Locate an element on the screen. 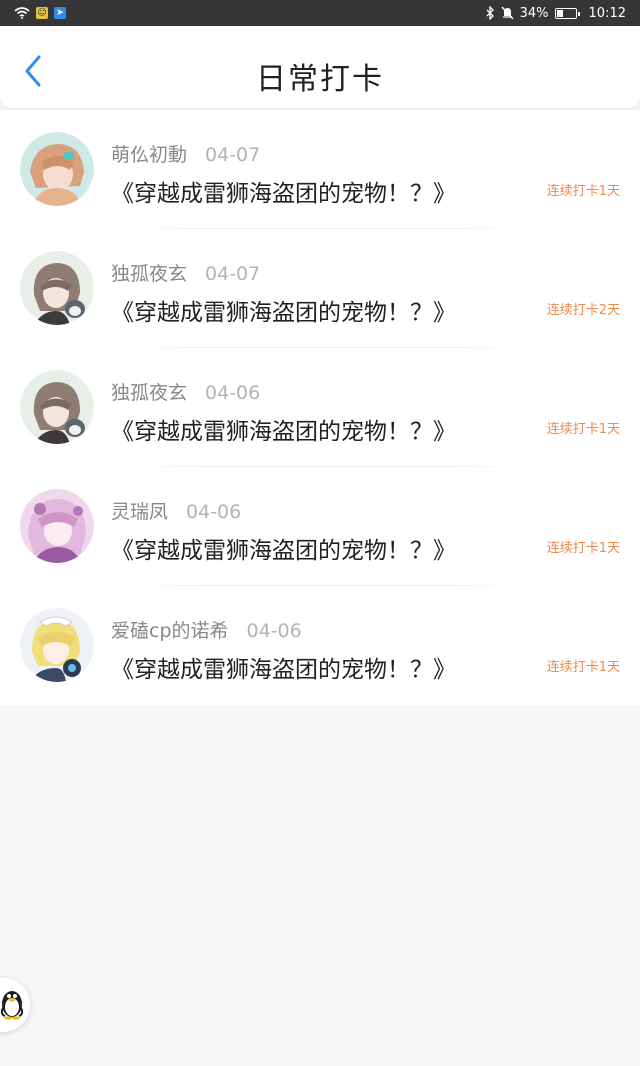  mute-bell-icon is located at coordinates (507, 13).